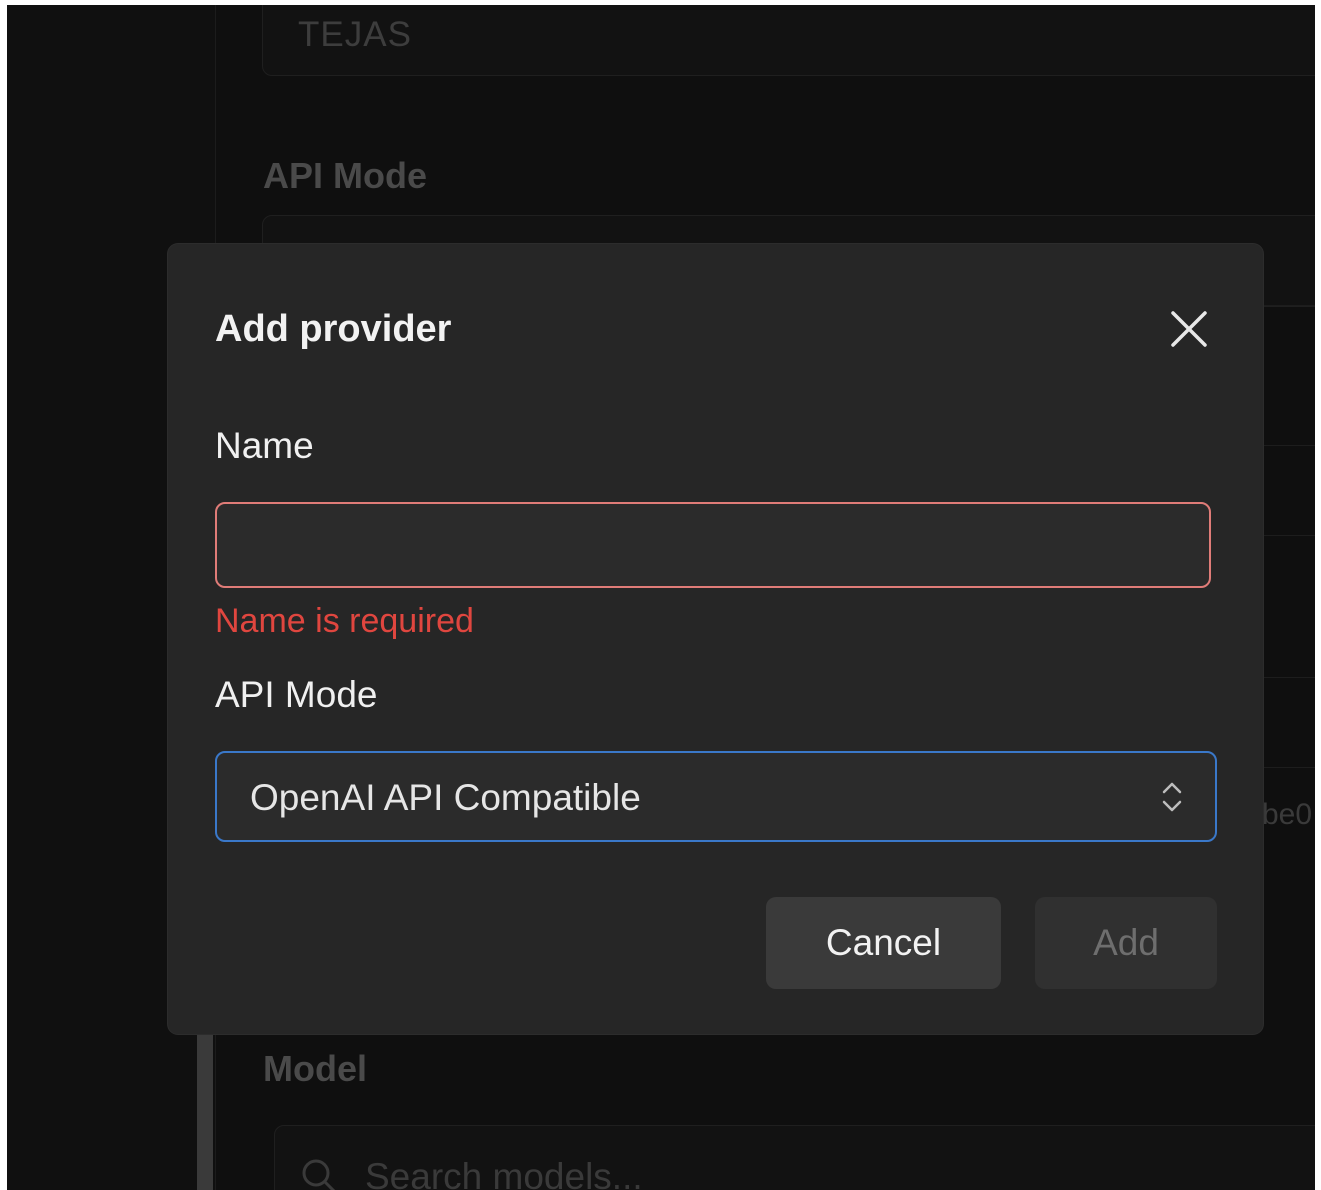  I want to click on chevron-up-down-icon, so click(1172, 797).